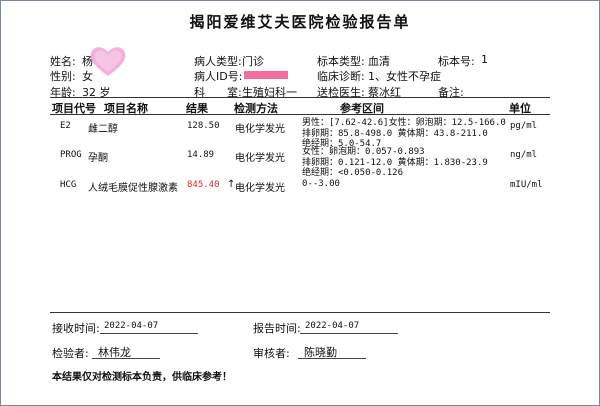  Describe the element at coordinates (341, 76) in the screenshot. I see `diagnosis-label: 临床诊断:` at that location.